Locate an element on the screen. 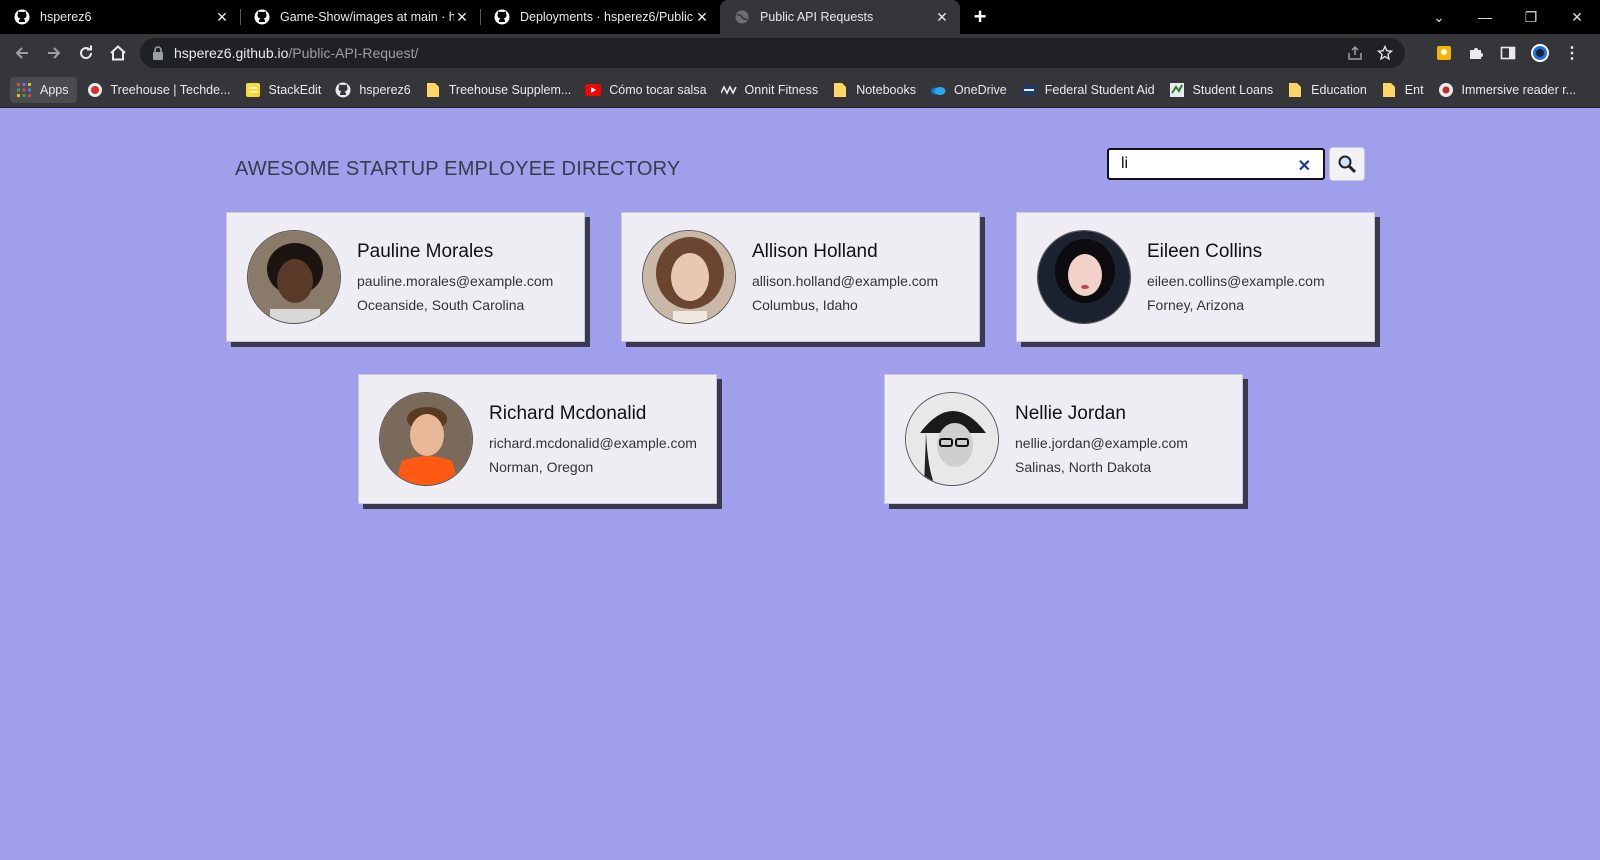 Image resolution: width=1600 pixels, height=860 pixels. tab-deployments: Deployments · hsperez6/Public-A ✕ is located at coordinates (600, 17).